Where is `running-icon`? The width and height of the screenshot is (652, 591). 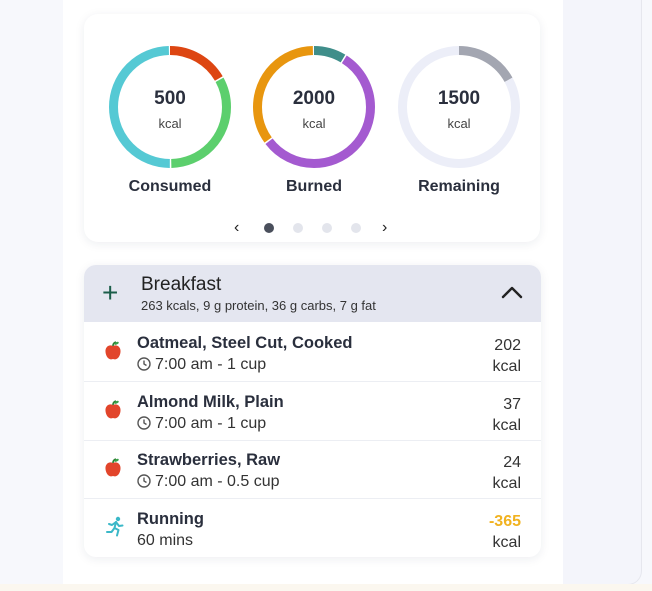 running-icon is located at coordinates (115, 526).